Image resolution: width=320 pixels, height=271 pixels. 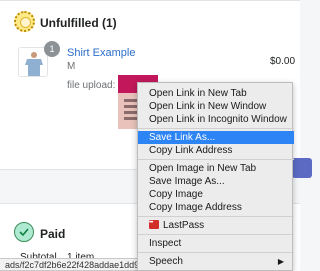 I want to click on unfulfilled-title: Unfulfilled (1), so click(x=78, y=23).